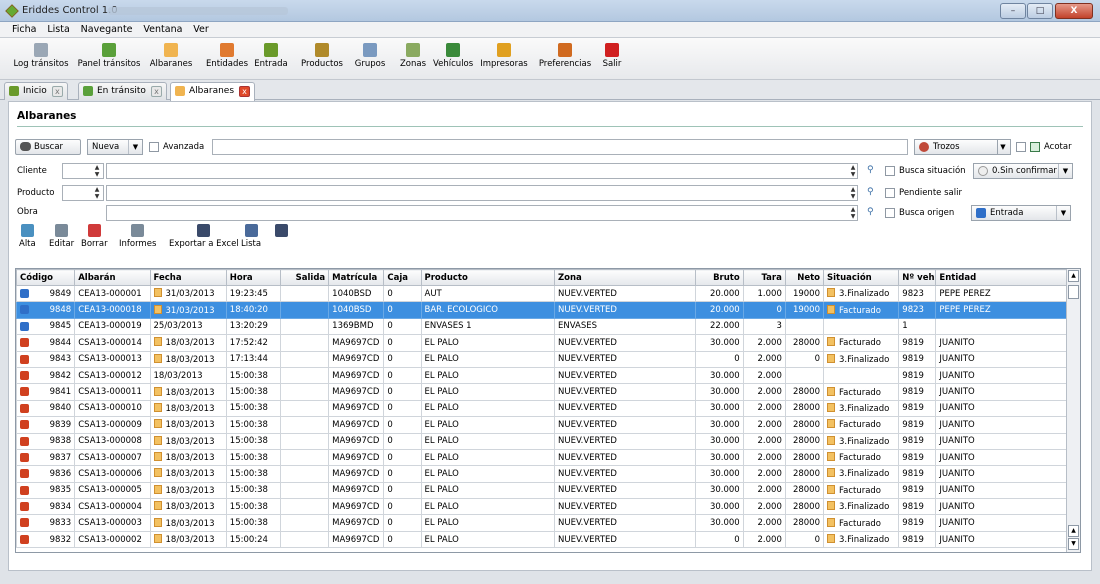  Describe the element at coordinates (864, 359) in the screenshot. I see `situacion-value: 3.Finalizado` at that location.